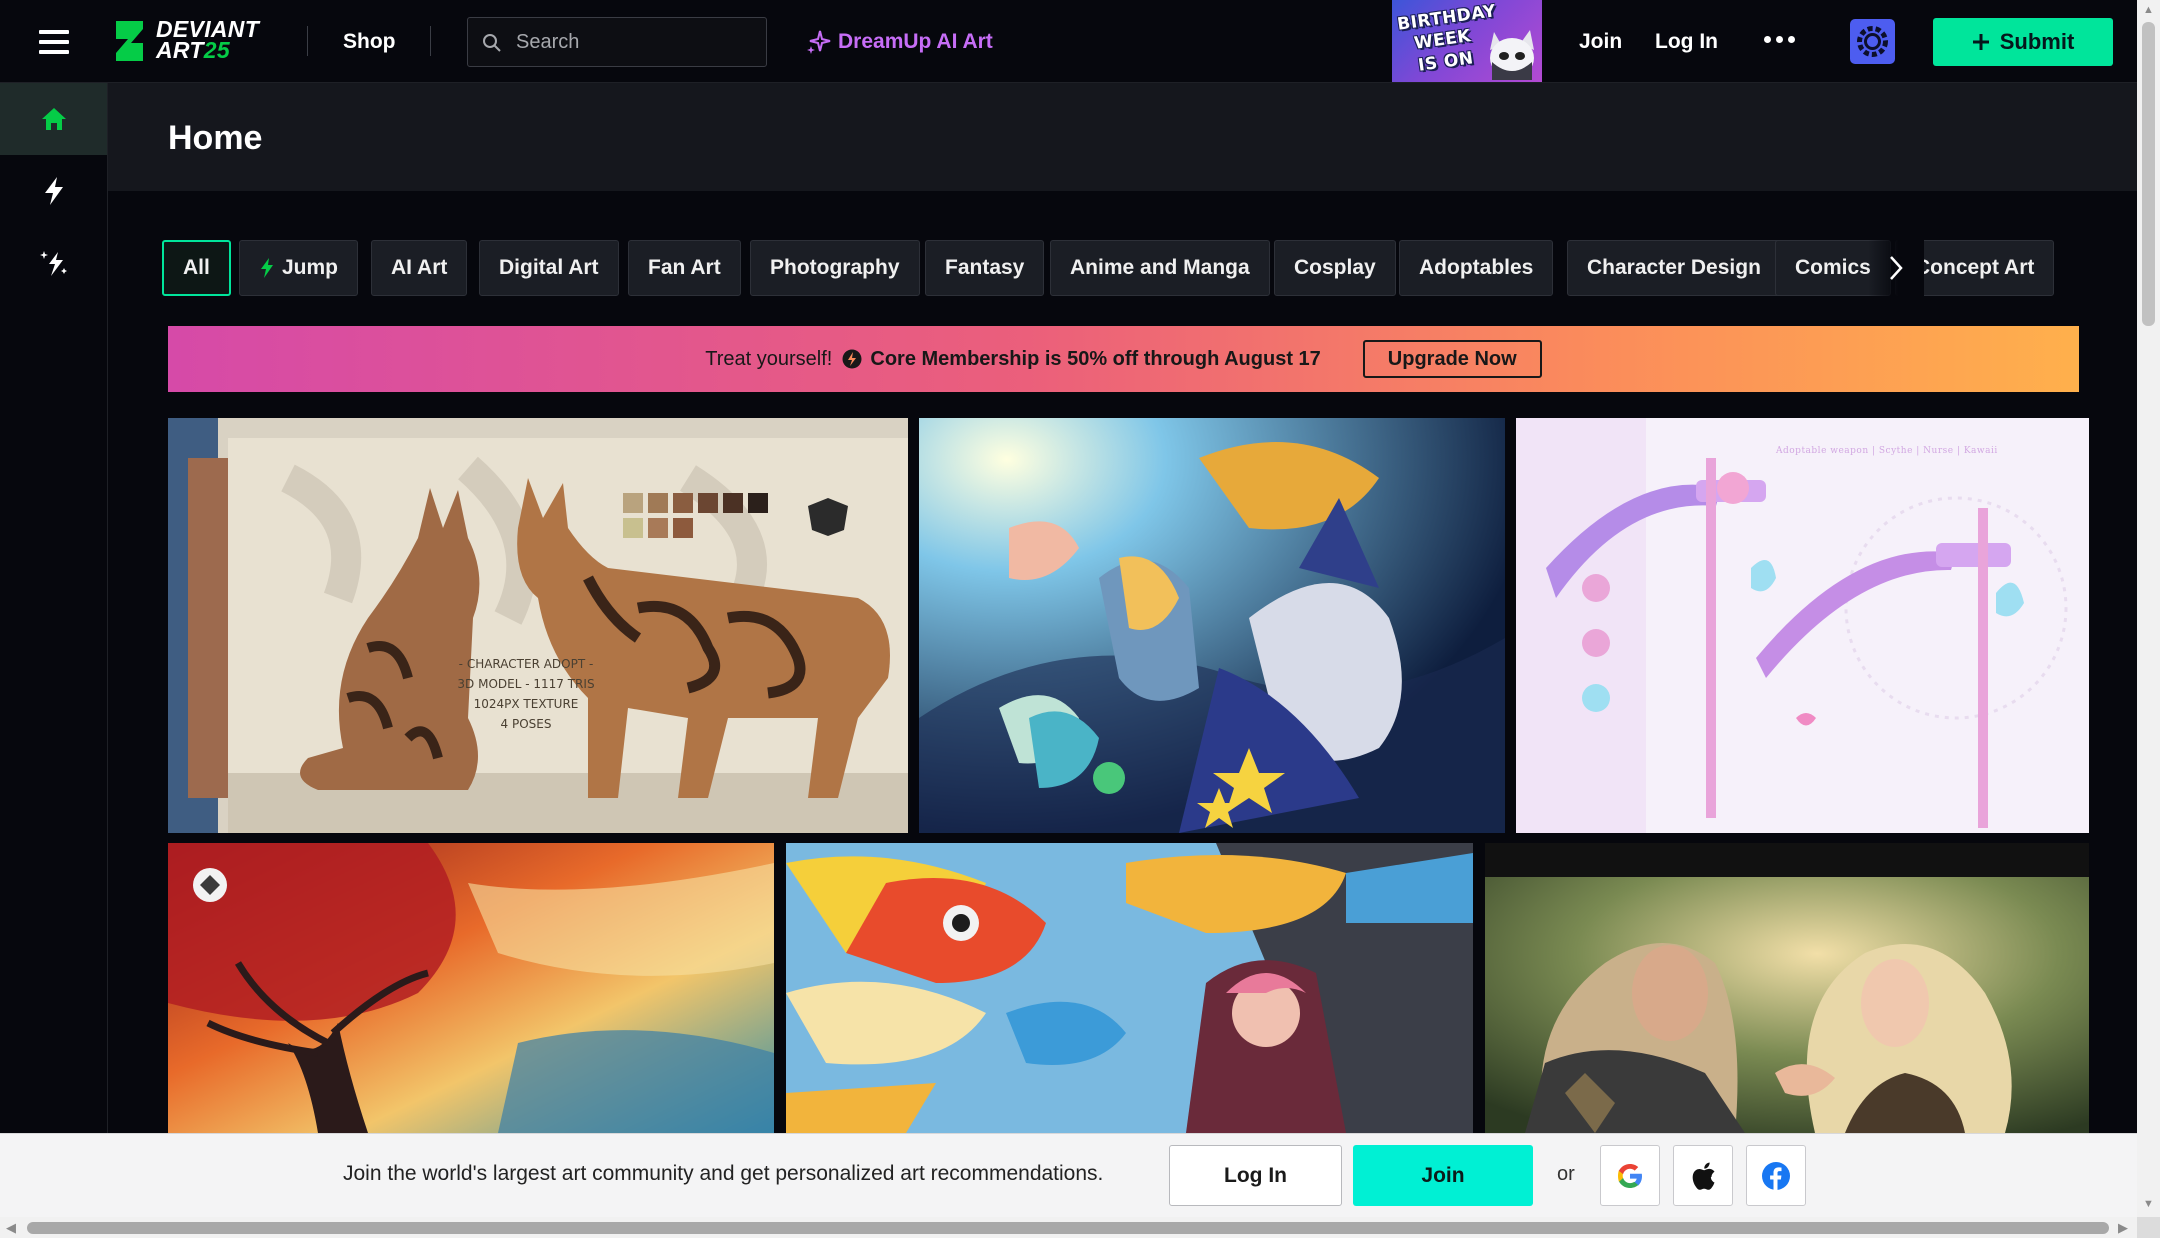  I want to click on chip-label: Jump, so click(310, 267).